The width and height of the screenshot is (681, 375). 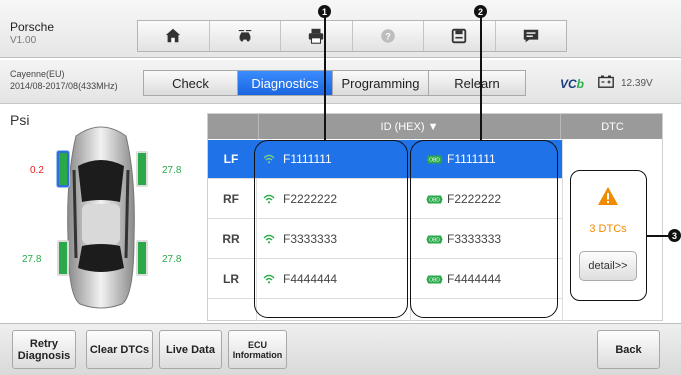 I want to click on tire-front-right, so click(x=142, y=169).